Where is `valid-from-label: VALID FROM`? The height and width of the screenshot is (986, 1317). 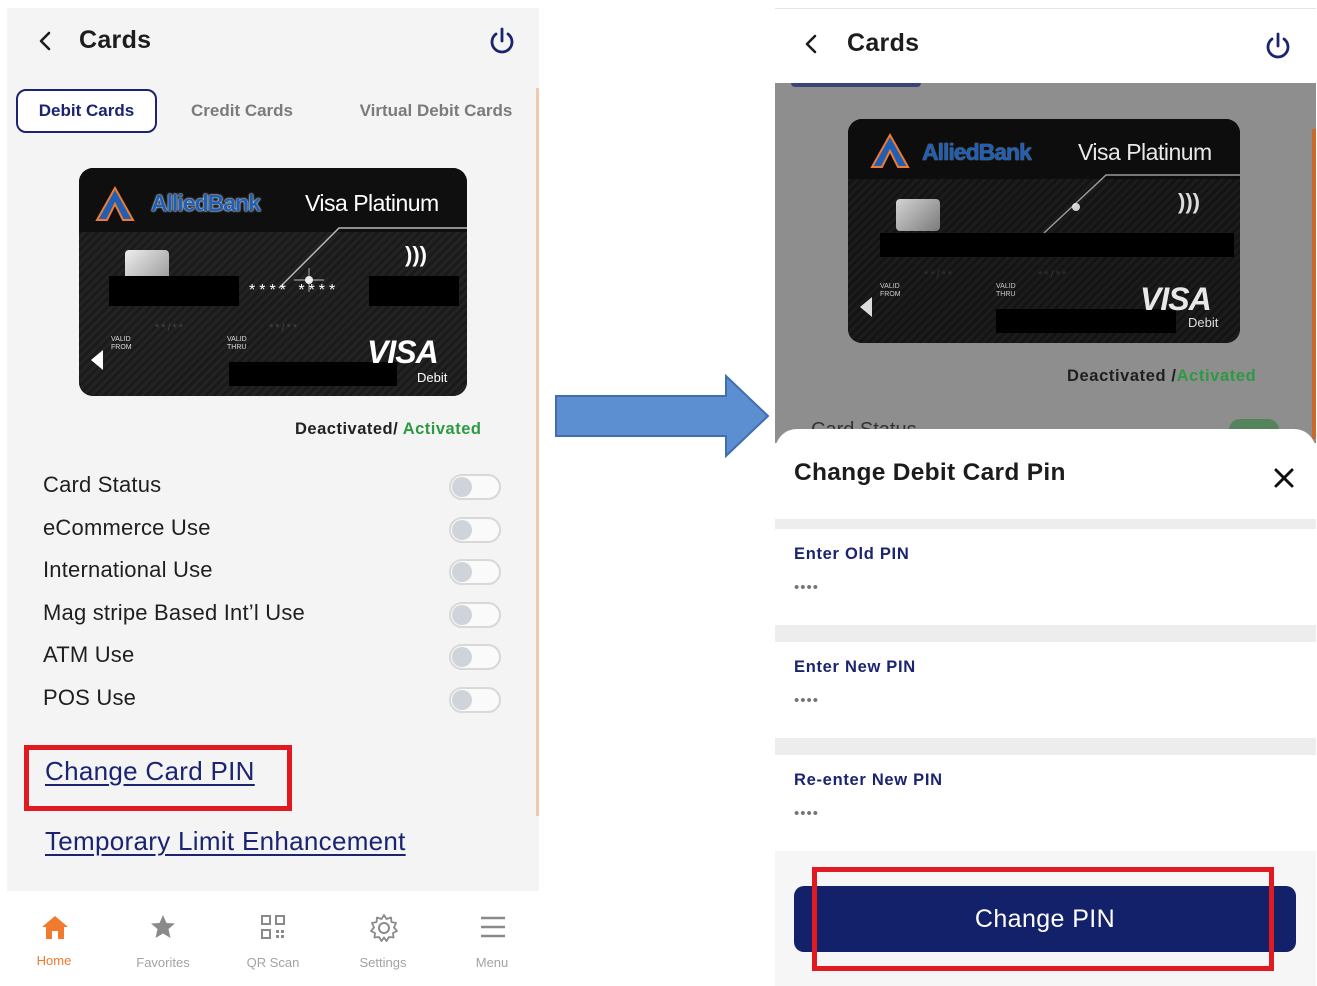
valid-from-label: VALID FROM is located at coordinates (121, 343).